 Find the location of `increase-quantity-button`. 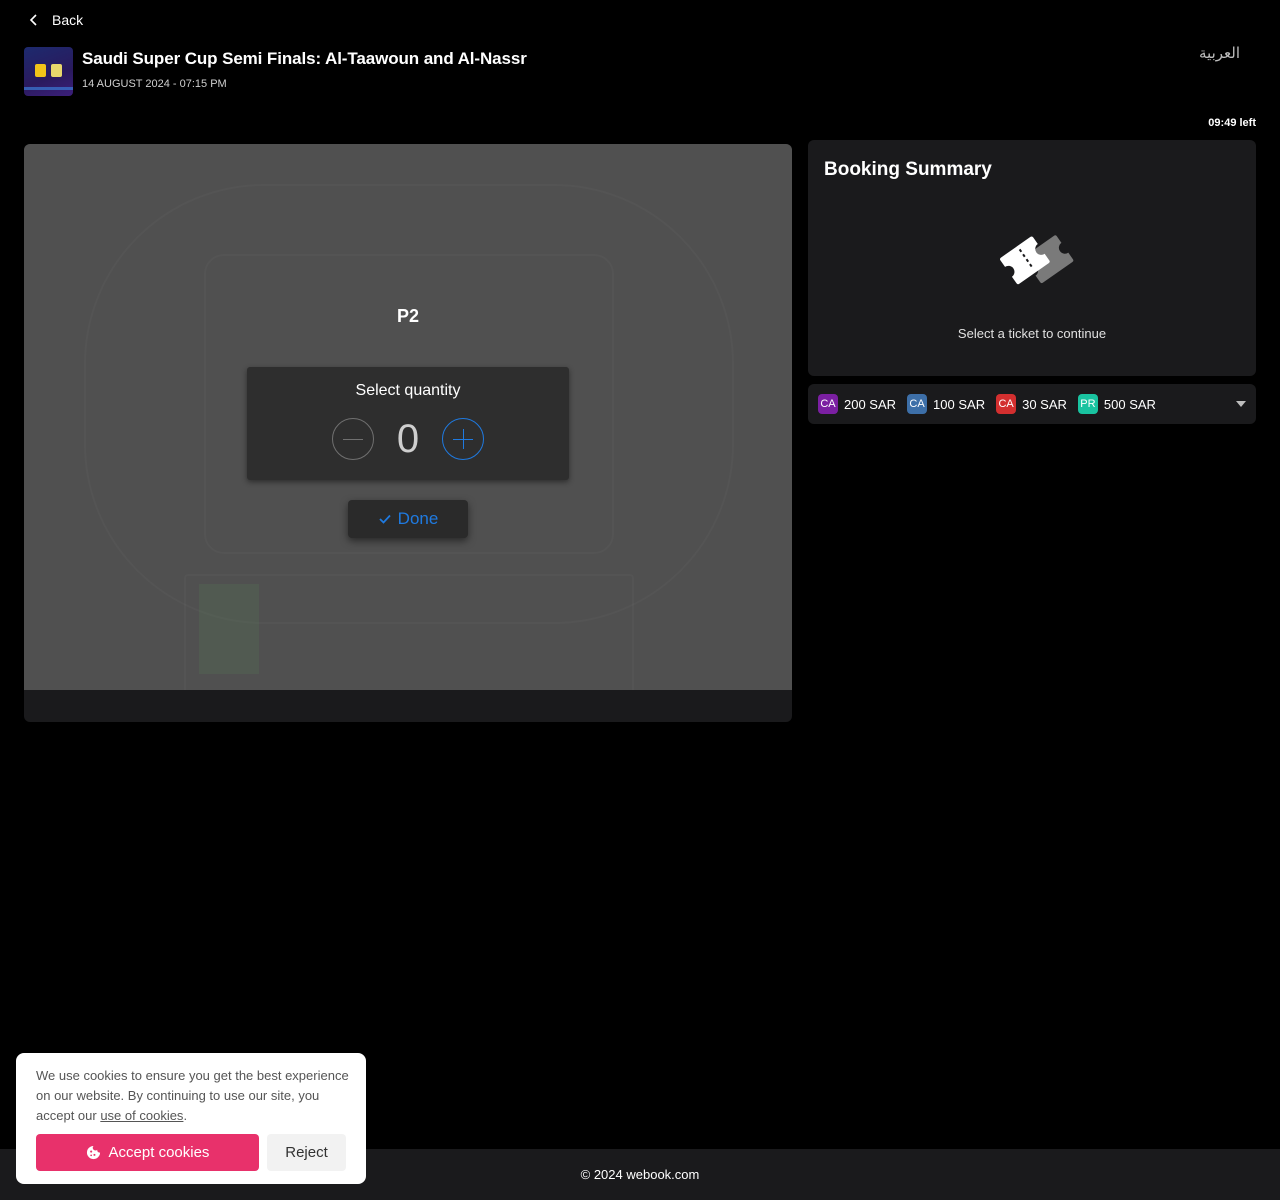

increase-quantity-button is located at coordinates (463, 439).